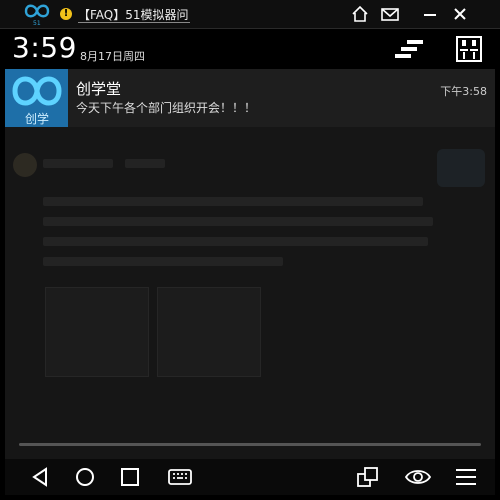  I want to click on back-icon, so click(39, 477).